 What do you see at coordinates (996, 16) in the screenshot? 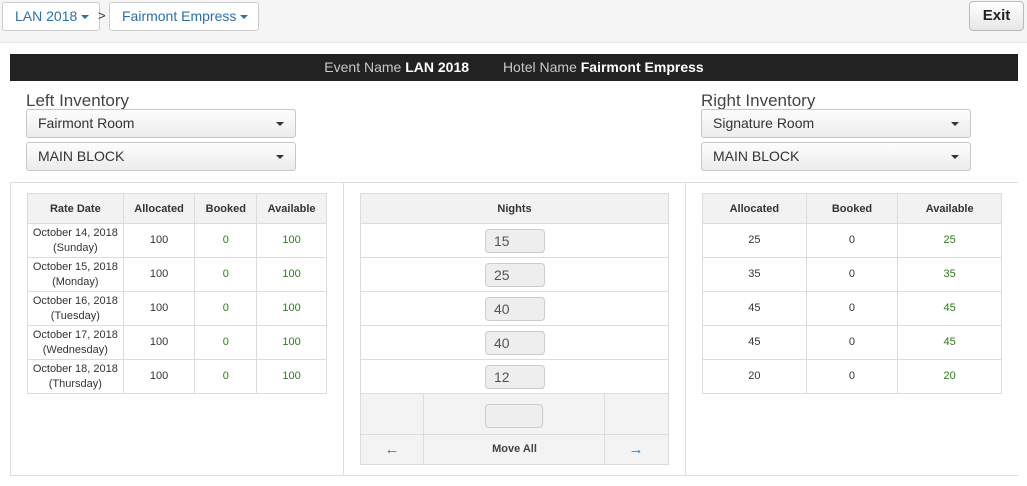
I see `exit-button: Exit` at bounding box center [996, 16].